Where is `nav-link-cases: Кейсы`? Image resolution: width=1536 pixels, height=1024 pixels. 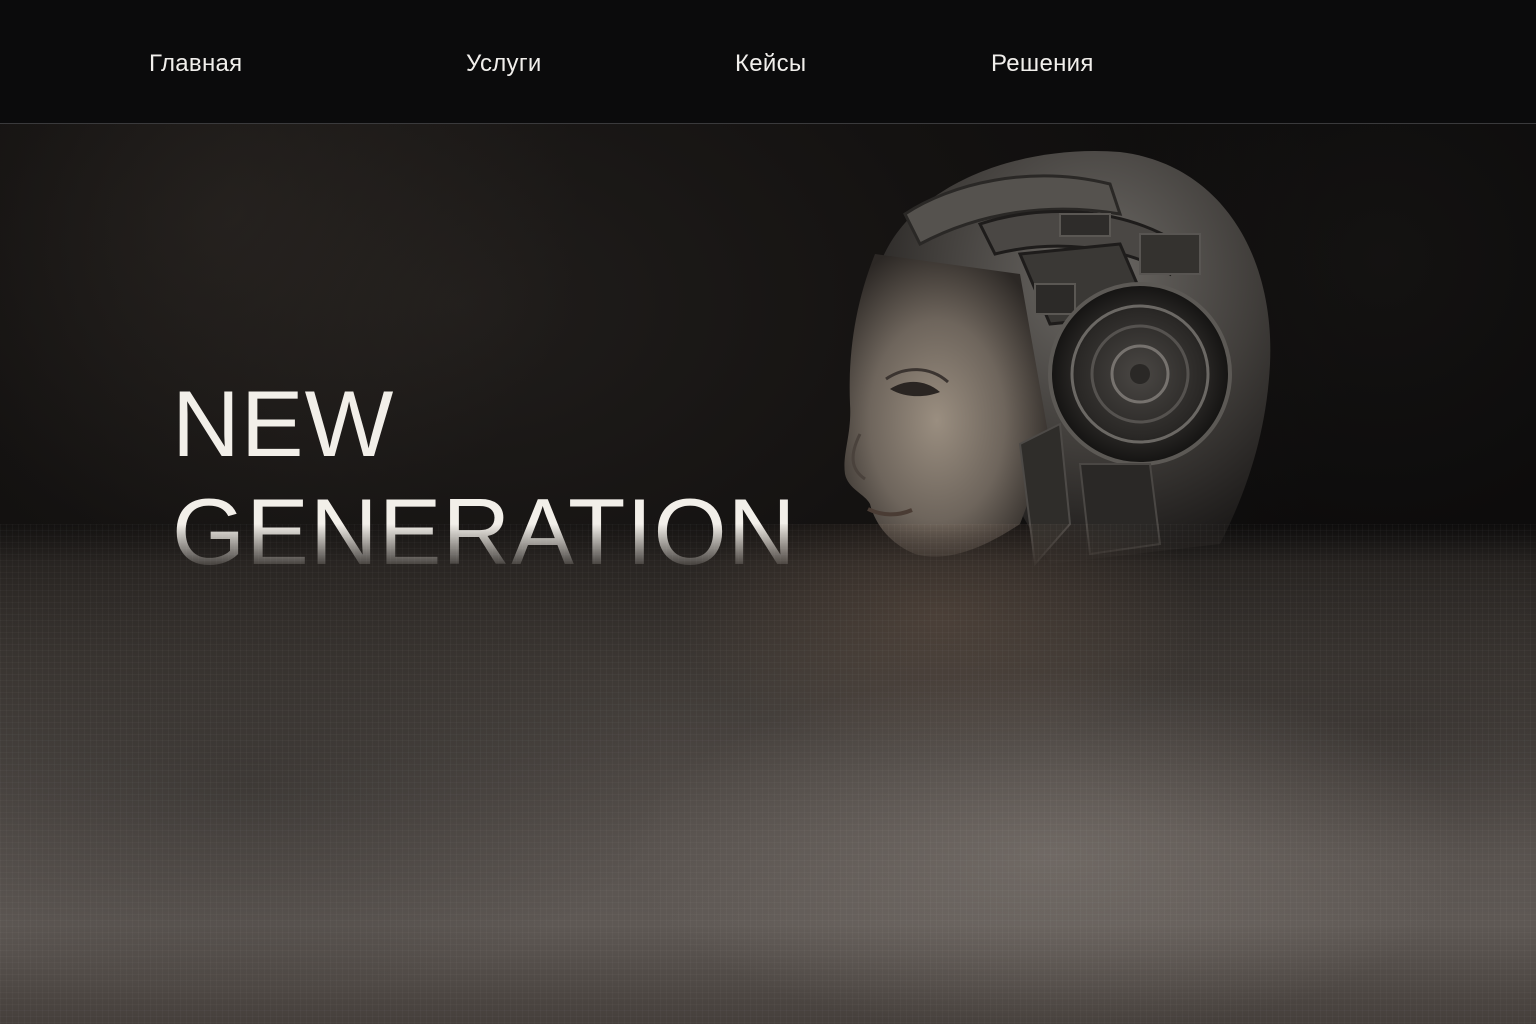 nav-link-cases: Кейсы is located at coordinates (770, 64).